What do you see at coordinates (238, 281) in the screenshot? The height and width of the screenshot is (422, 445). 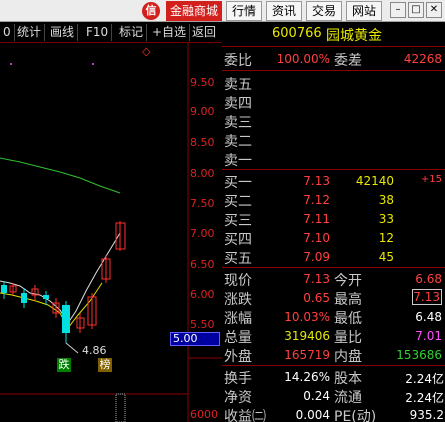 I see `stat-label: 现价` at bounding box center [238, 281].